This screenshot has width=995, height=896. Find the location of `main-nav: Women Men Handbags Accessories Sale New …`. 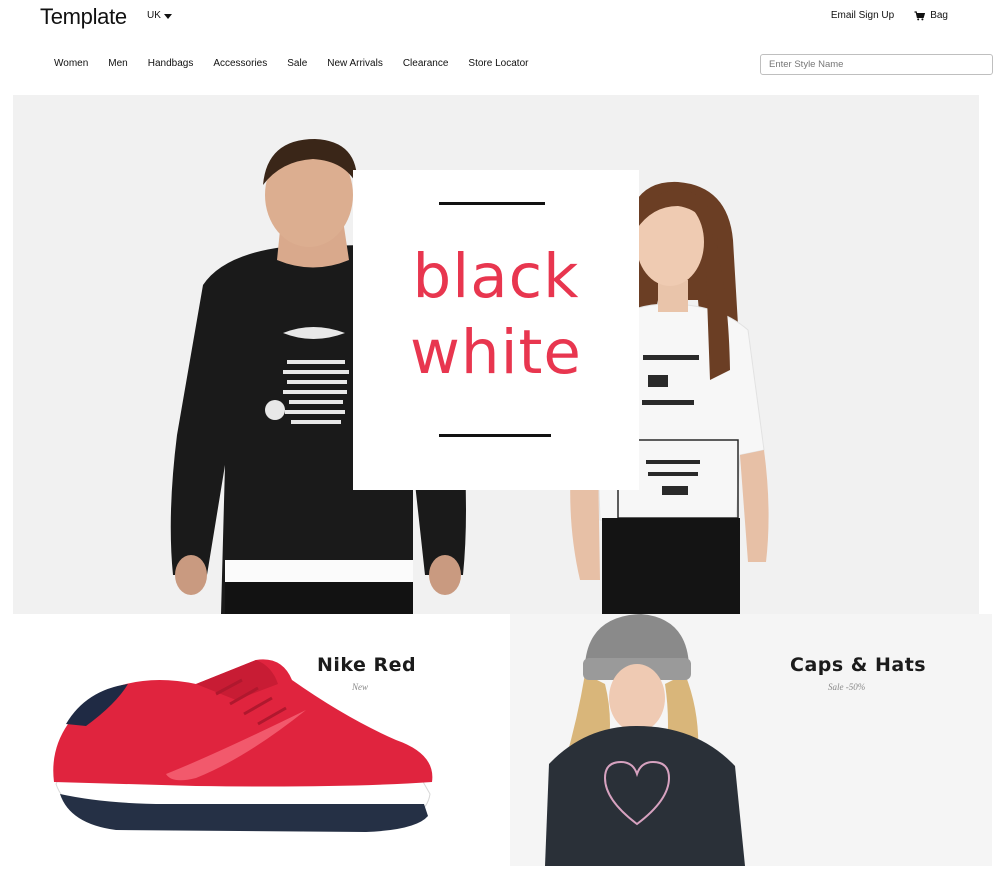

main-nav: Women Men Handbags Accessories Sale New … is located at coordinates (291, 63).